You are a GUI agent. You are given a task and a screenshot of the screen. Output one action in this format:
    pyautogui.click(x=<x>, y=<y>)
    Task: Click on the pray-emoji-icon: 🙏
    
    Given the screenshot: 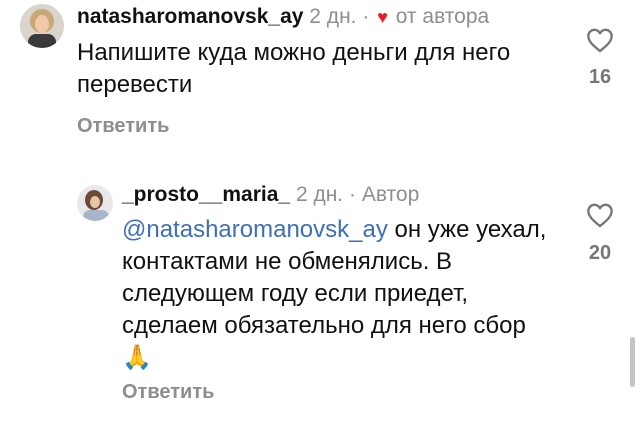 What is the action you would take?
    pyautogui.click(x=137, y=357)
    